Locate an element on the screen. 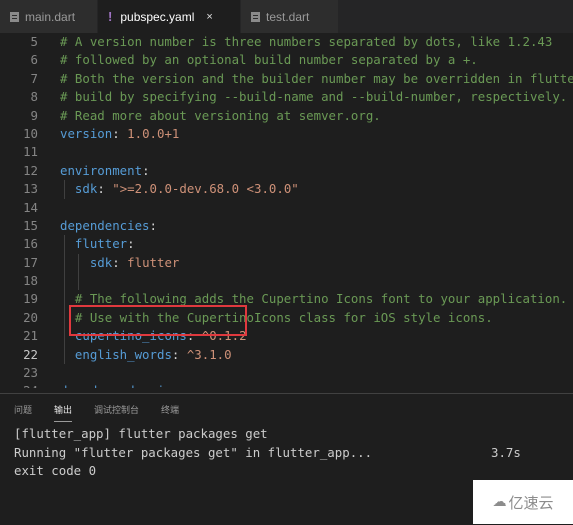  line-number: 8 is located at coordinates (34, 97).